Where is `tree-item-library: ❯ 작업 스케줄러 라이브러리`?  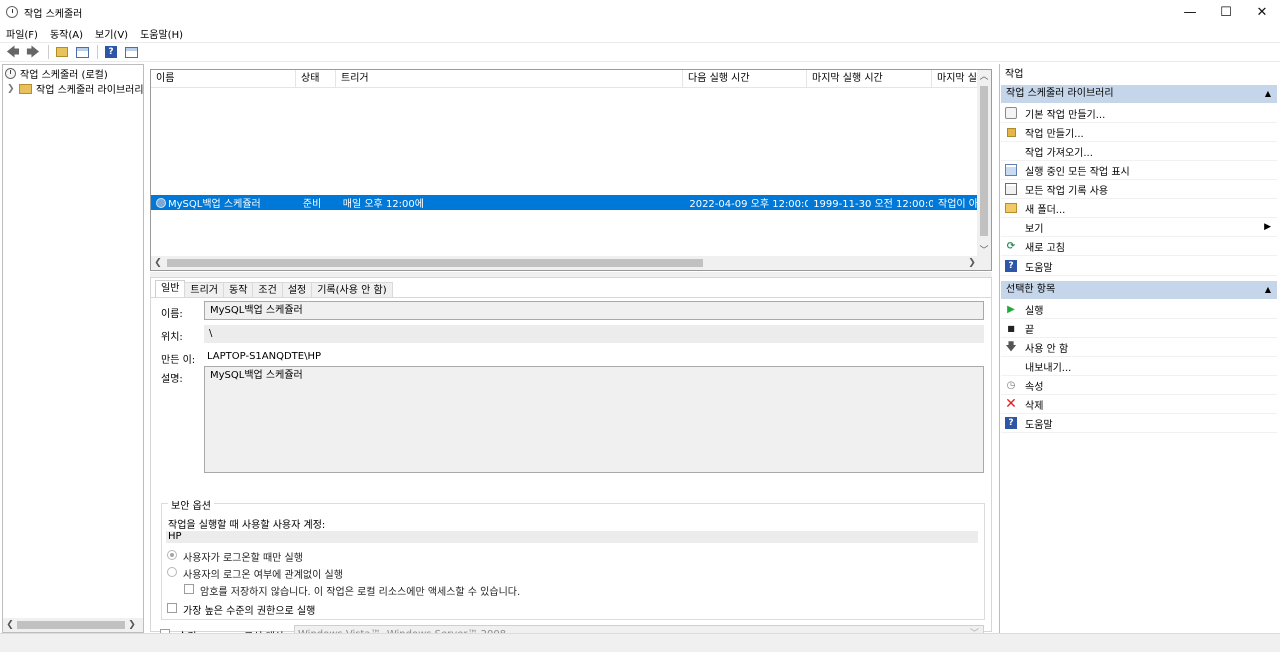
tree-item-library: ❯ 작업 스케줄러 라이브러리 is located at coordinates (75, 88).